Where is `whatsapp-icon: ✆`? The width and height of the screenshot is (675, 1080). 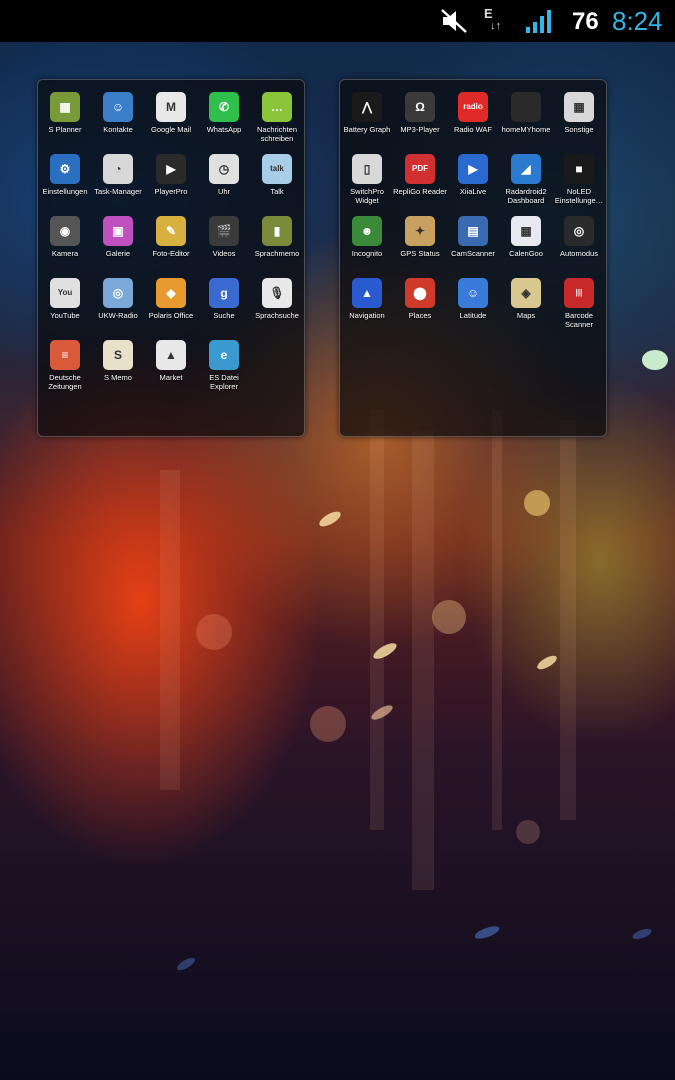 whatsapp-icon: ✆ is located at coordinates (224, 107).